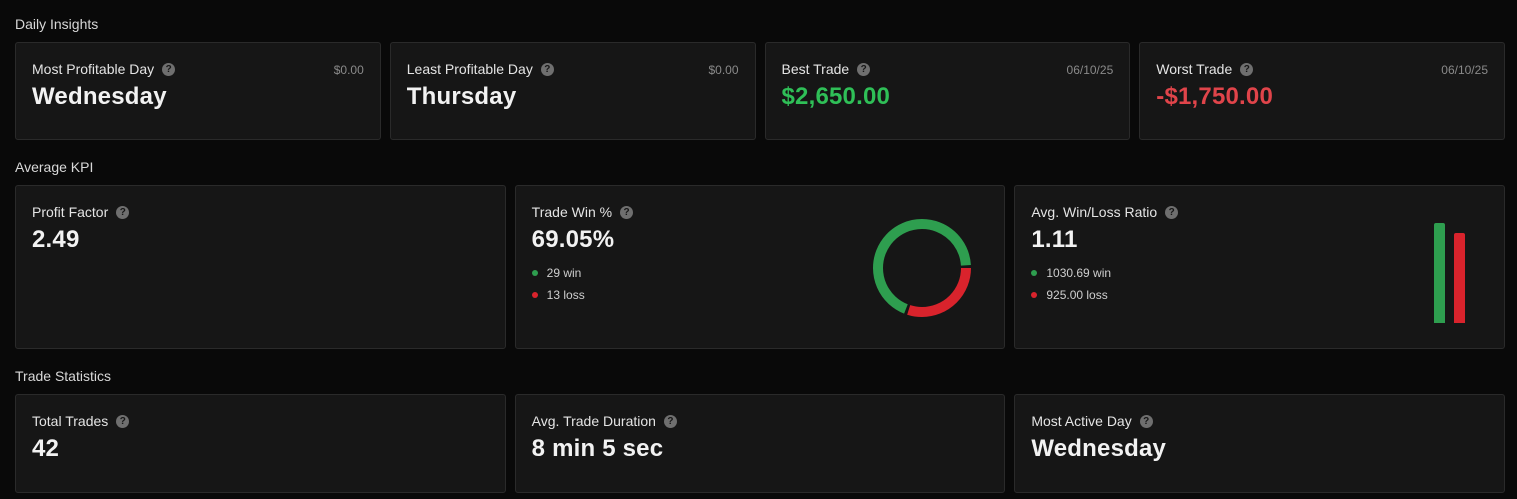  I want to click on card-label-wrap: Worst Trade ?, so click(1205, 69).